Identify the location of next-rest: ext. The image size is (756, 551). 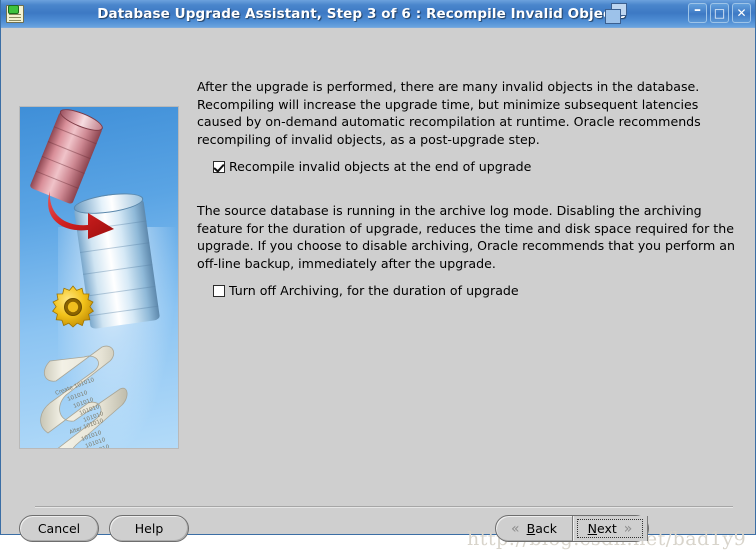
(607, 528).